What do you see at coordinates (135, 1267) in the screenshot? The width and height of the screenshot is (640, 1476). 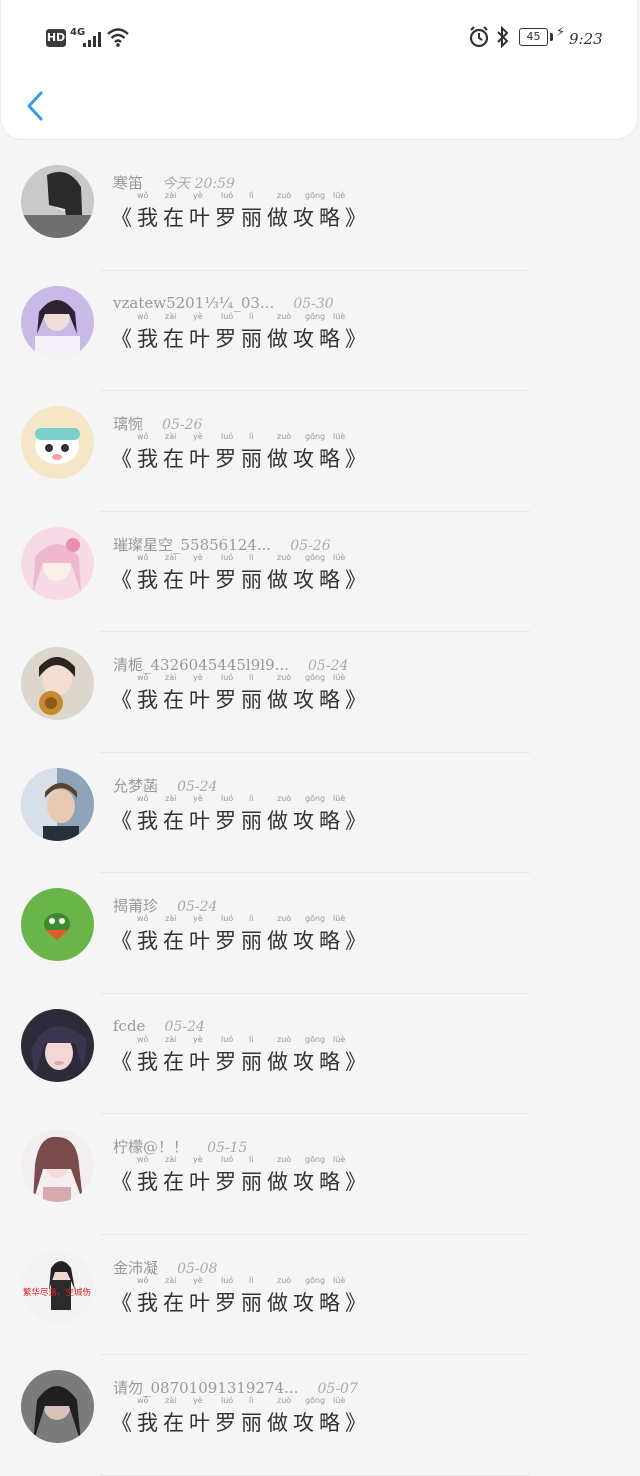 I see `user-name: 金沛凝` at bounding box center [135, 1267].